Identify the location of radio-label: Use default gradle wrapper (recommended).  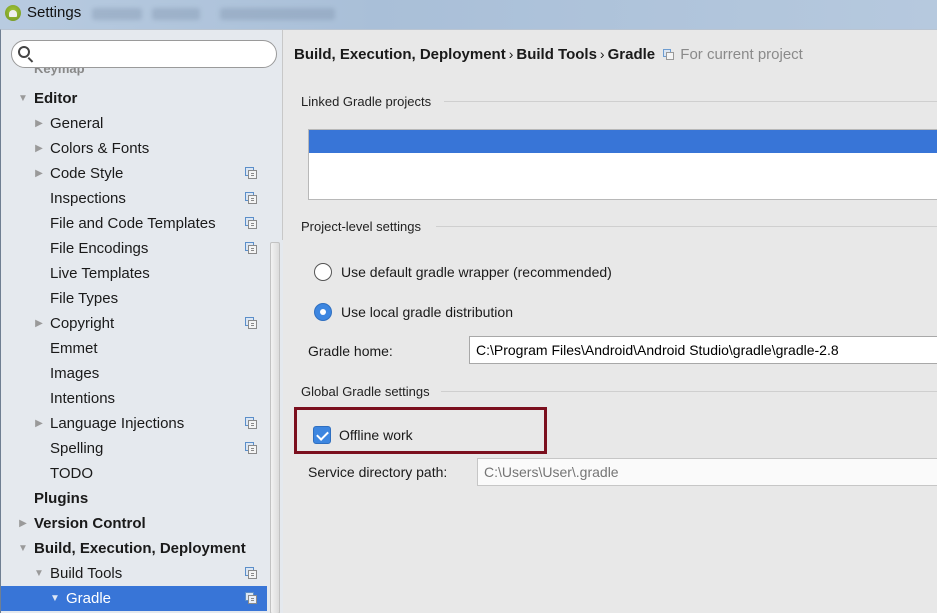
(476, 272).